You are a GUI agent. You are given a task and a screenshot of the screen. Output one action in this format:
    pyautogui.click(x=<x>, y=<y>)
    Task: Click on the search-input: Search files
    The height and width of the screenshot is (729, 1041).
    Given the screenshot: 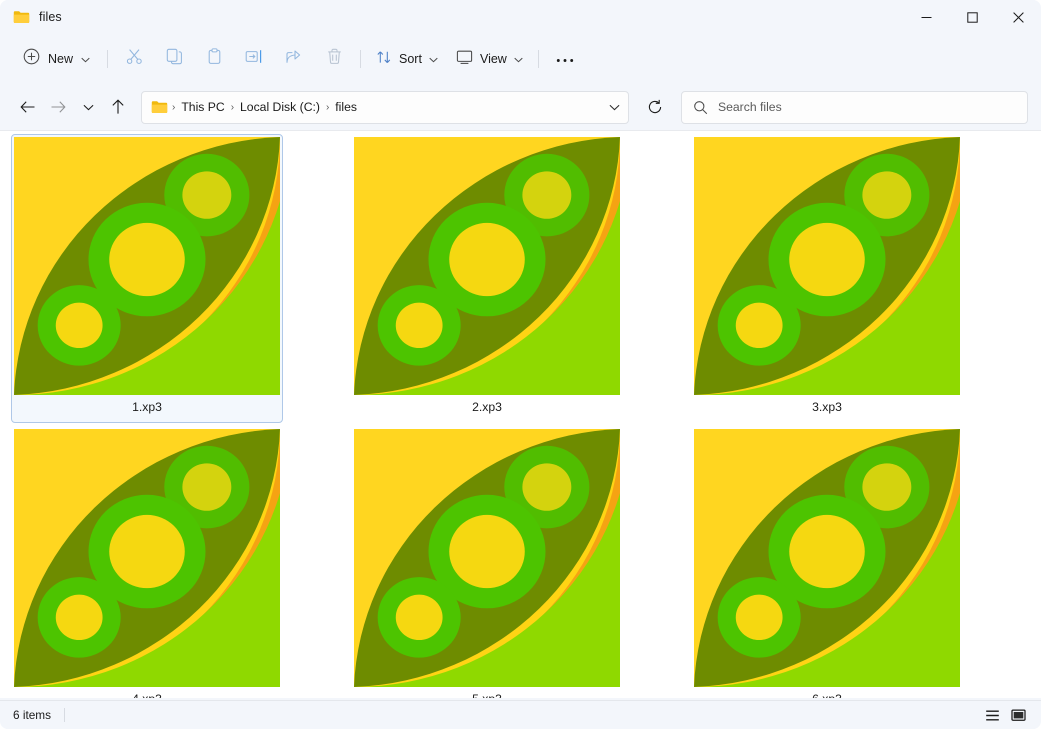 What is the action you would take?
    pyautogui.click(x=854, y=107)
    